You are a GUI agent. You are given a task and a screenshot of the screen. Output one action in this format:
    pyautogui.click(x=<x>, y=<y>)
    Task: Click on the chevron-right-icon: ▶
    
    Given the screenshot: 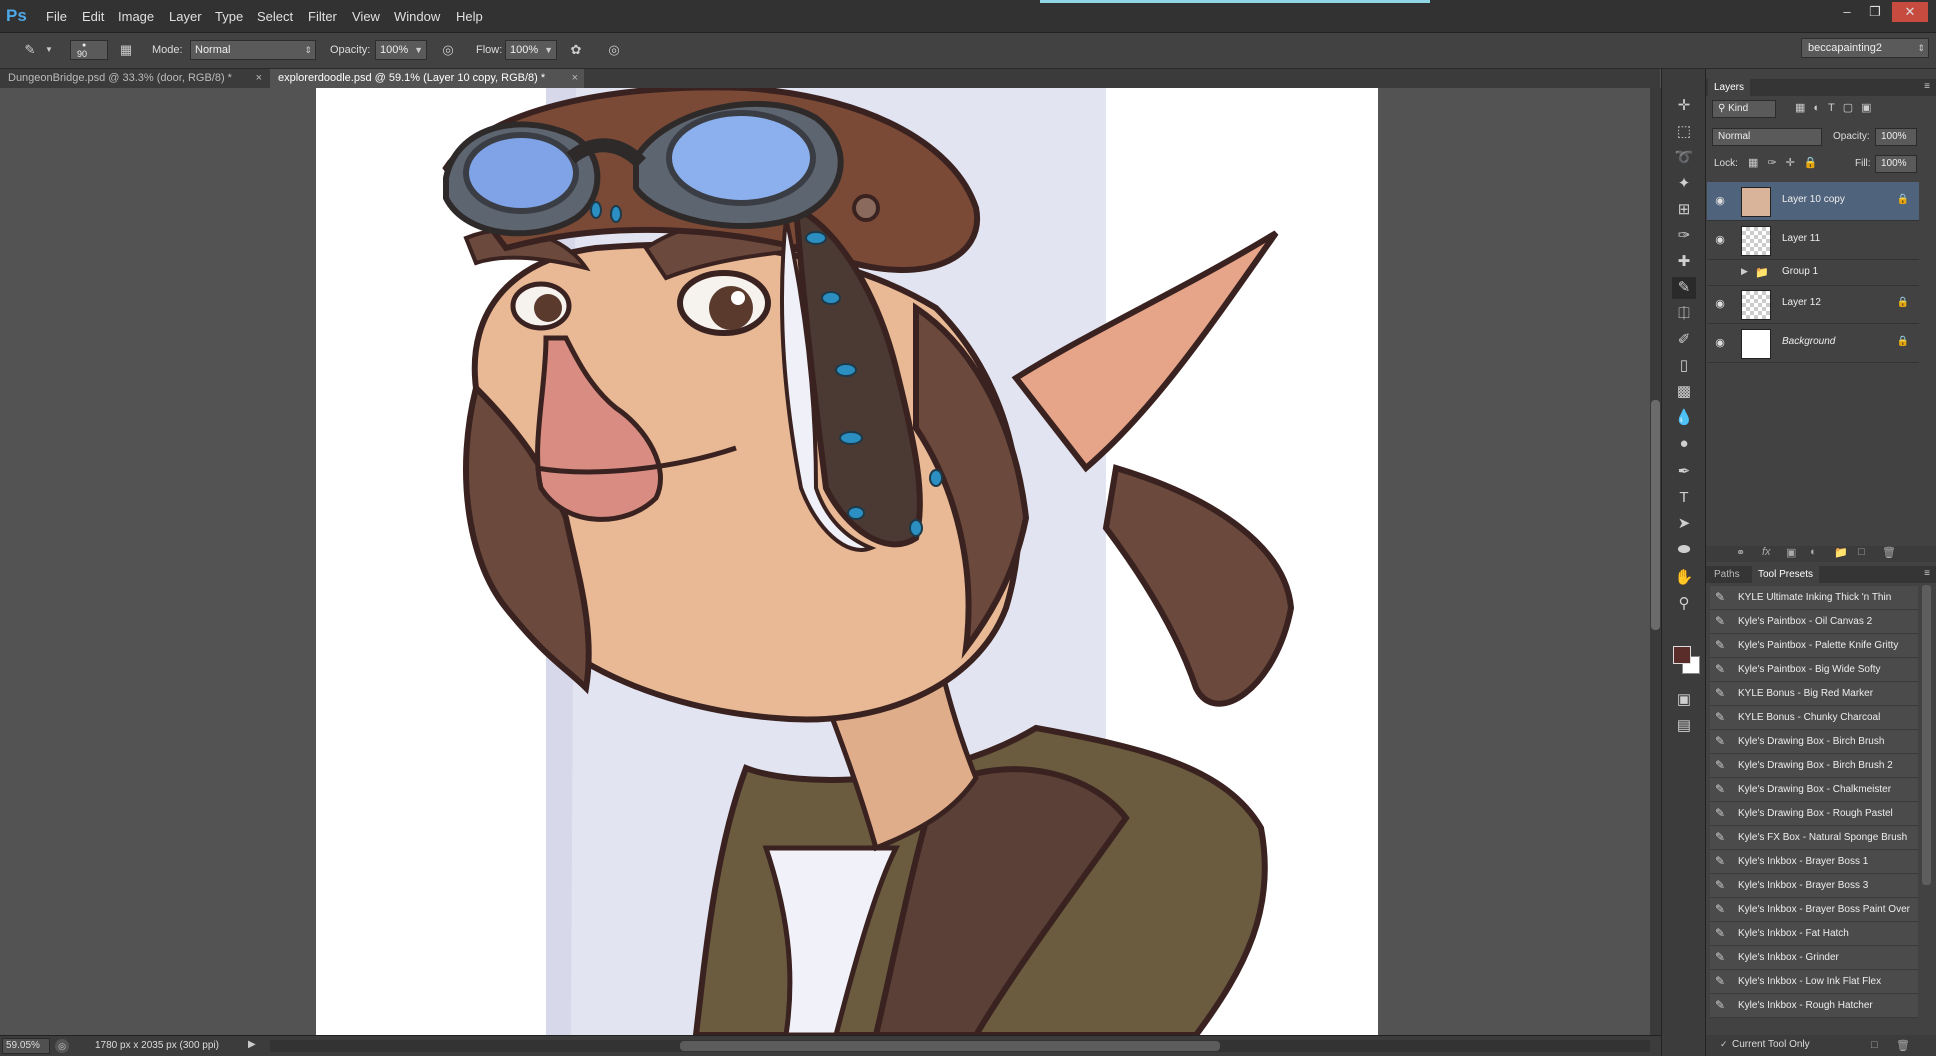 What is the action you would take?
    pyautogui.click(x=1744, y=271)
    